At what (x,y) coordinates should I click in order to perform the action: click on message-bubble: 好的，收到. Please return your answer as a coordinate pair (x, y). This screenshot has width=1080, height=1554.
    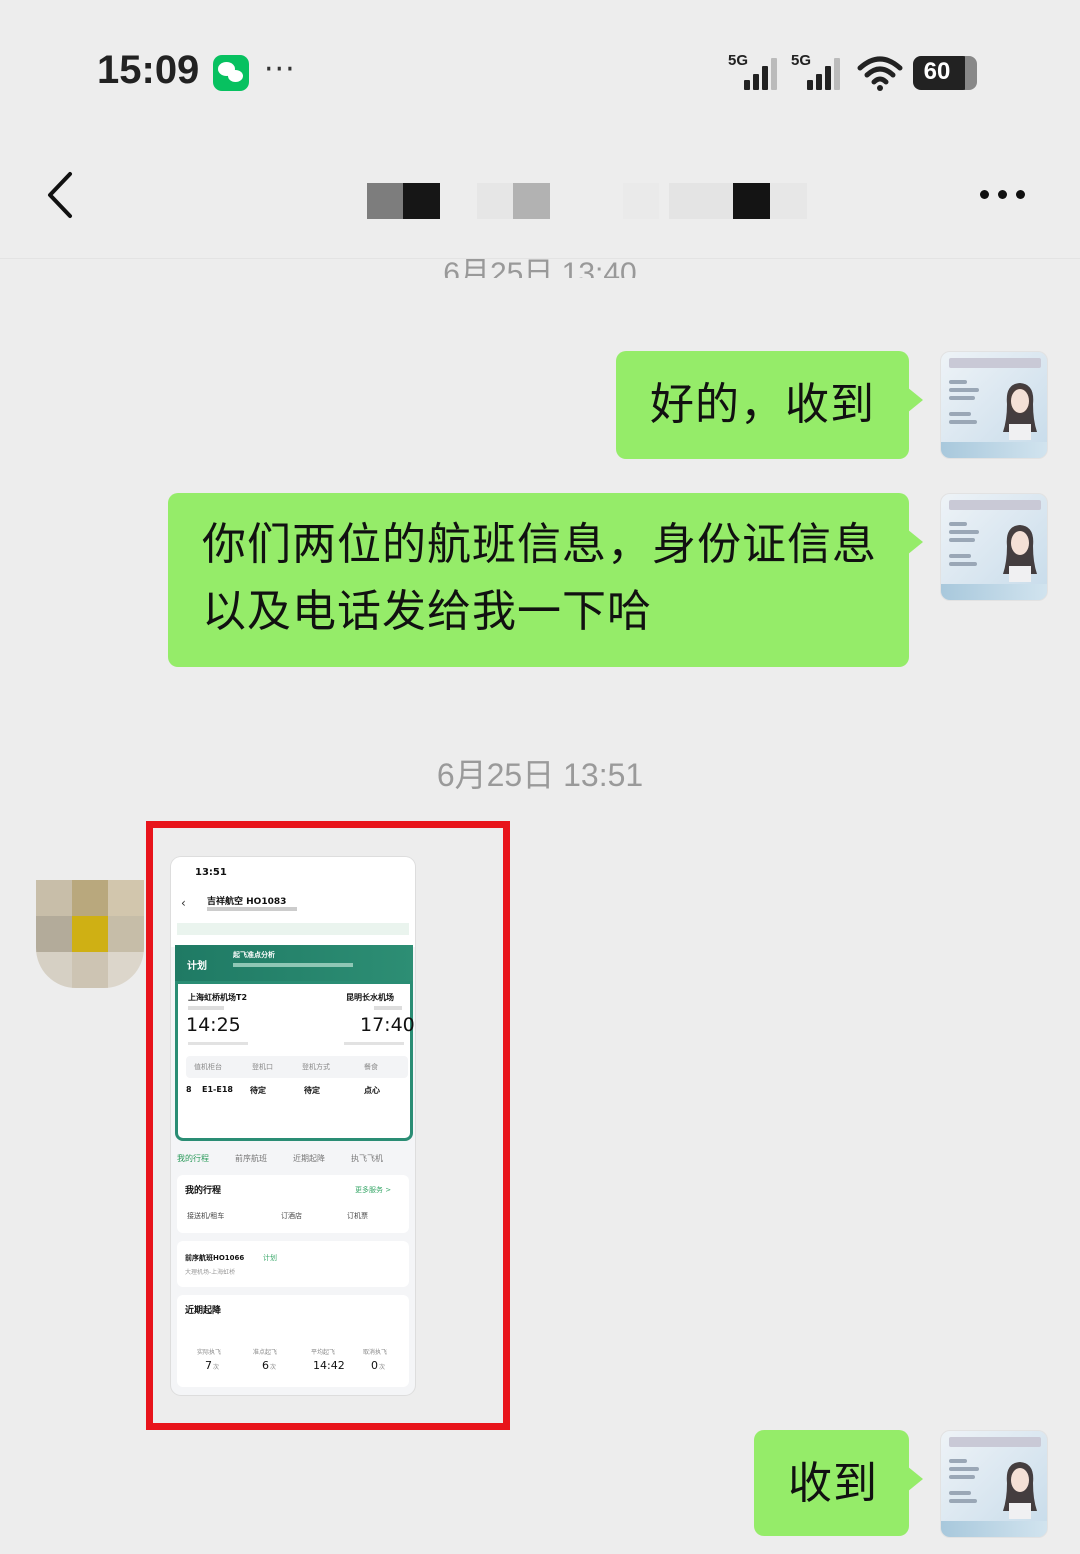
    Looking at the image, I should click on (769, 405).